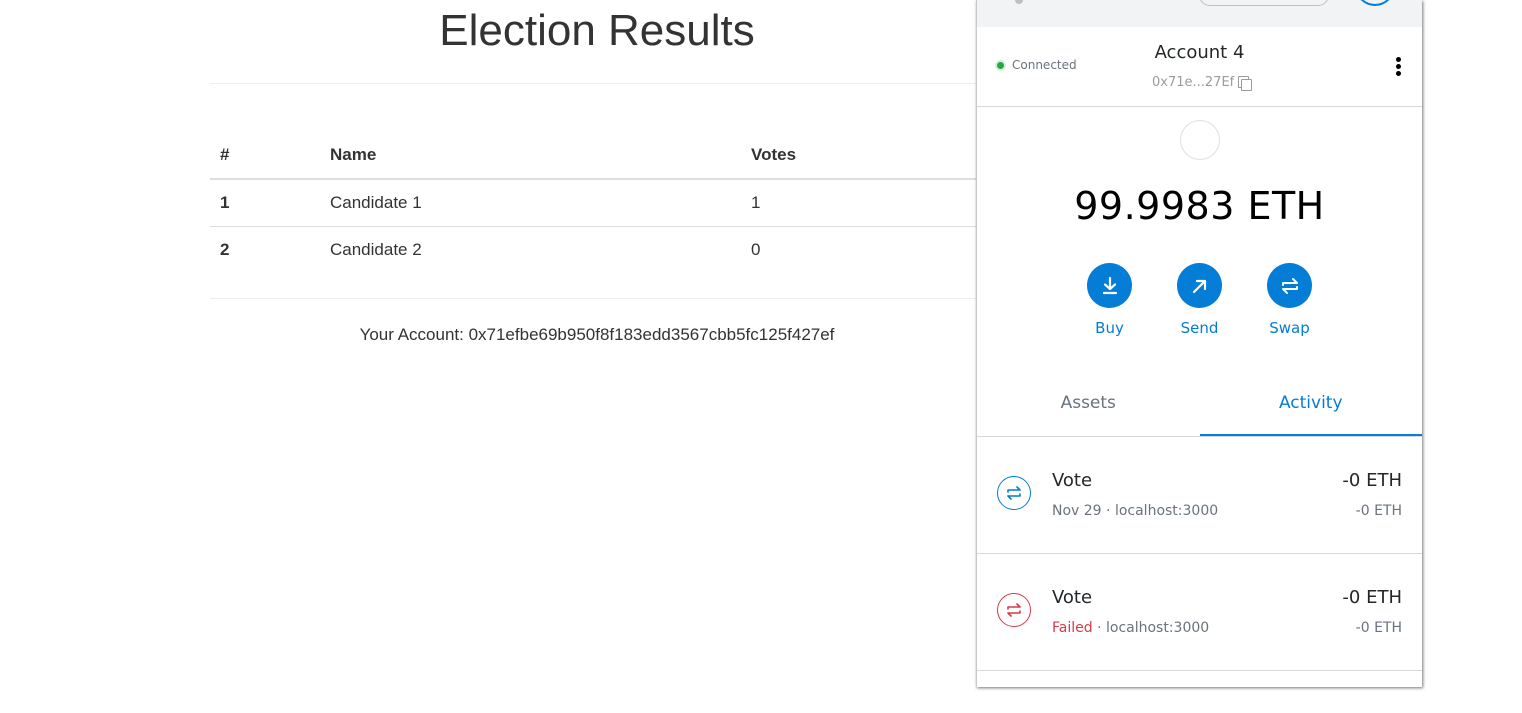  I want to click on interaction-failed-icon, so click(1014, 610).